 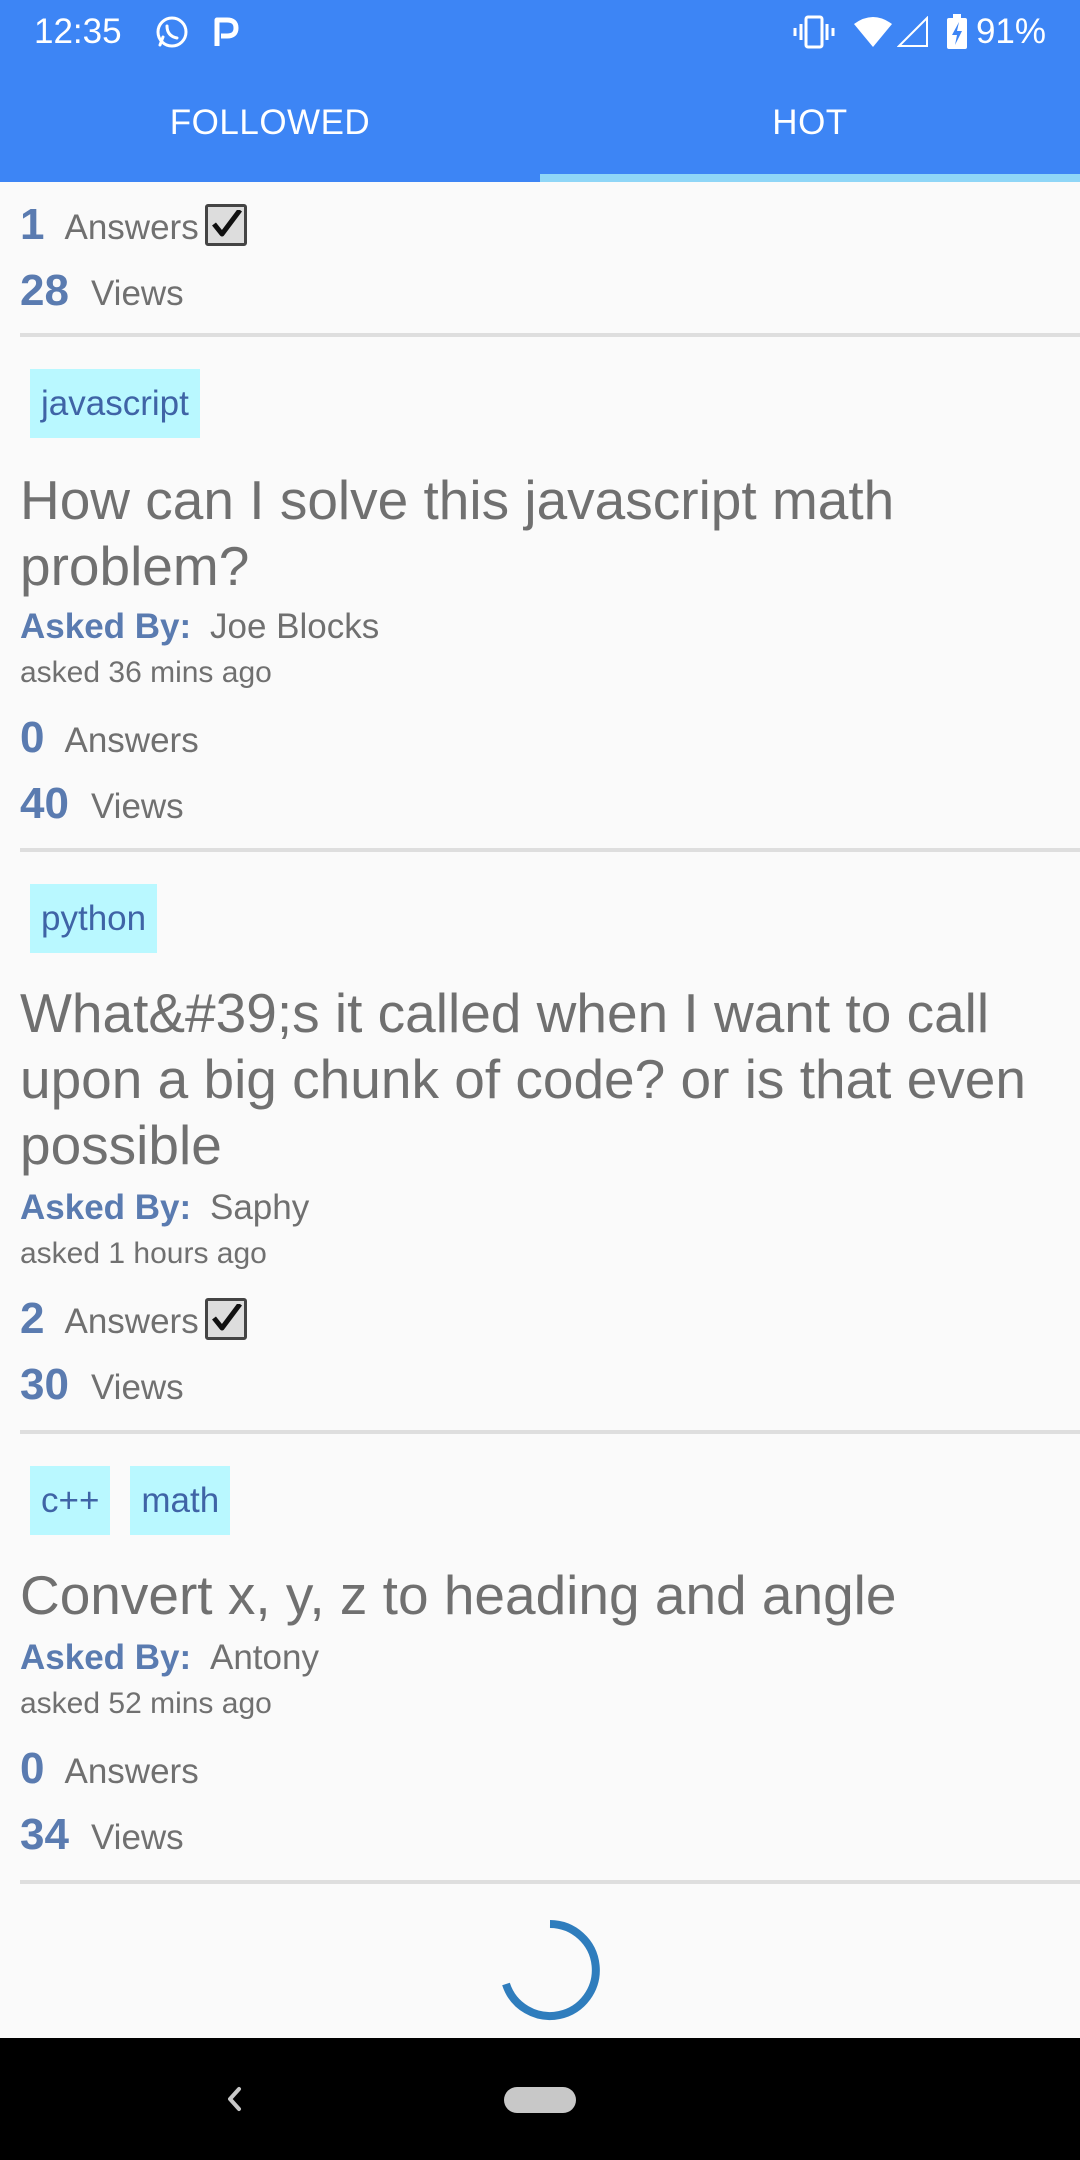 I want to click on asked-by-row: Asked By: Antony, so click(x=169, y=1658).